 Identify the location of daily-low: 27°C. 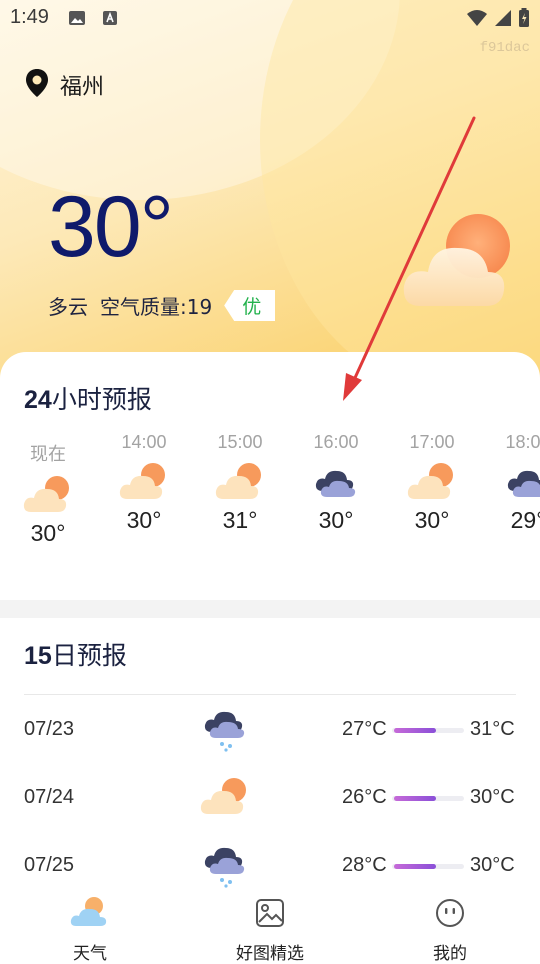
(364, 729).